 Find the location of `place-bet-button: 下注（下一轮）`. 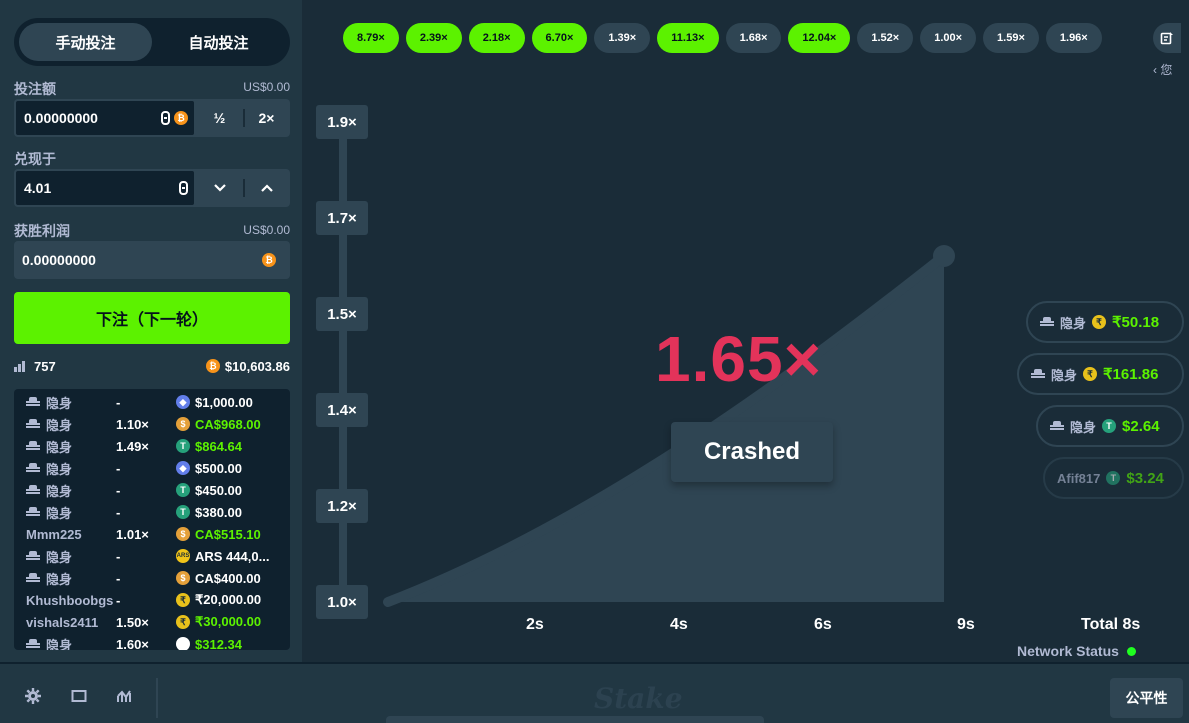

place-bet-button: 下注（下一轮） is located at coordinates (152, 318).